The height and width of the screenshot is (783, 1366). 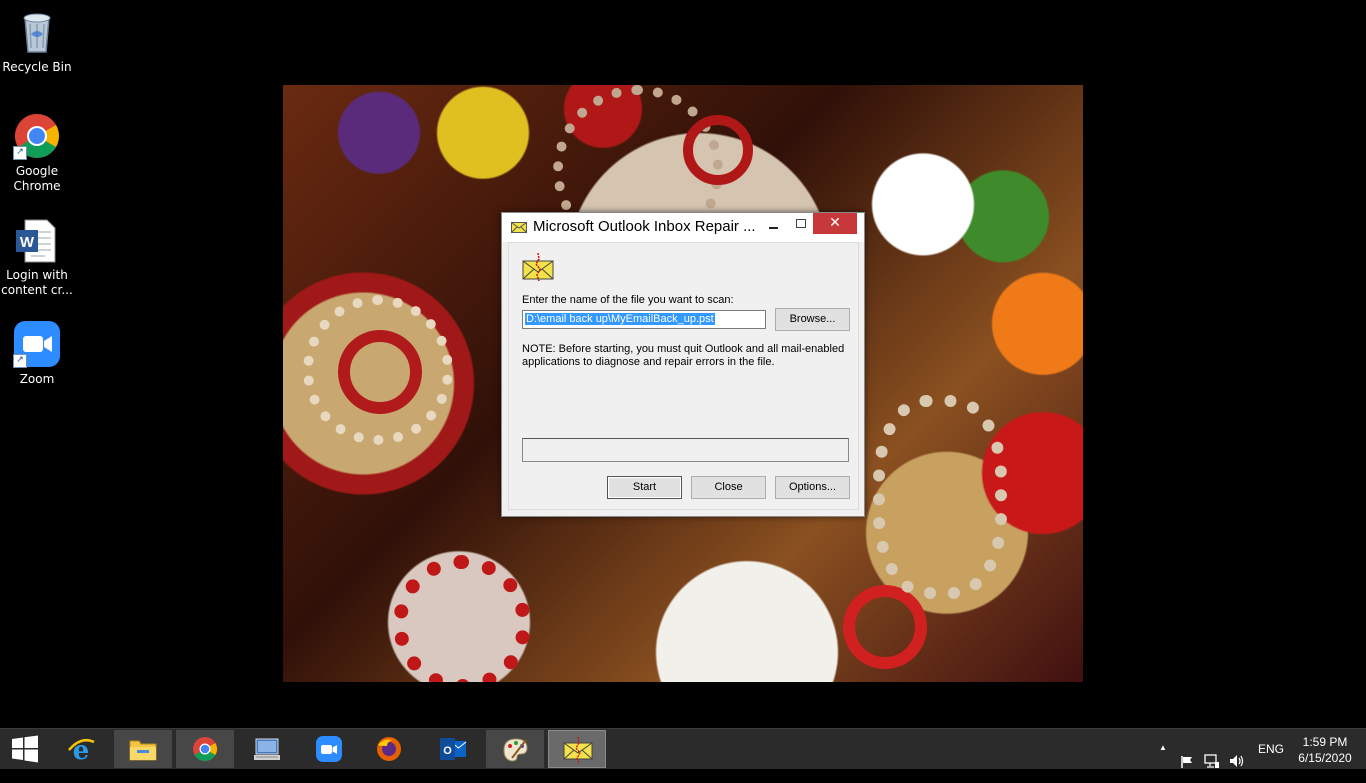 I want to click on remote-desktop-icon, so click(x=267, y=749).